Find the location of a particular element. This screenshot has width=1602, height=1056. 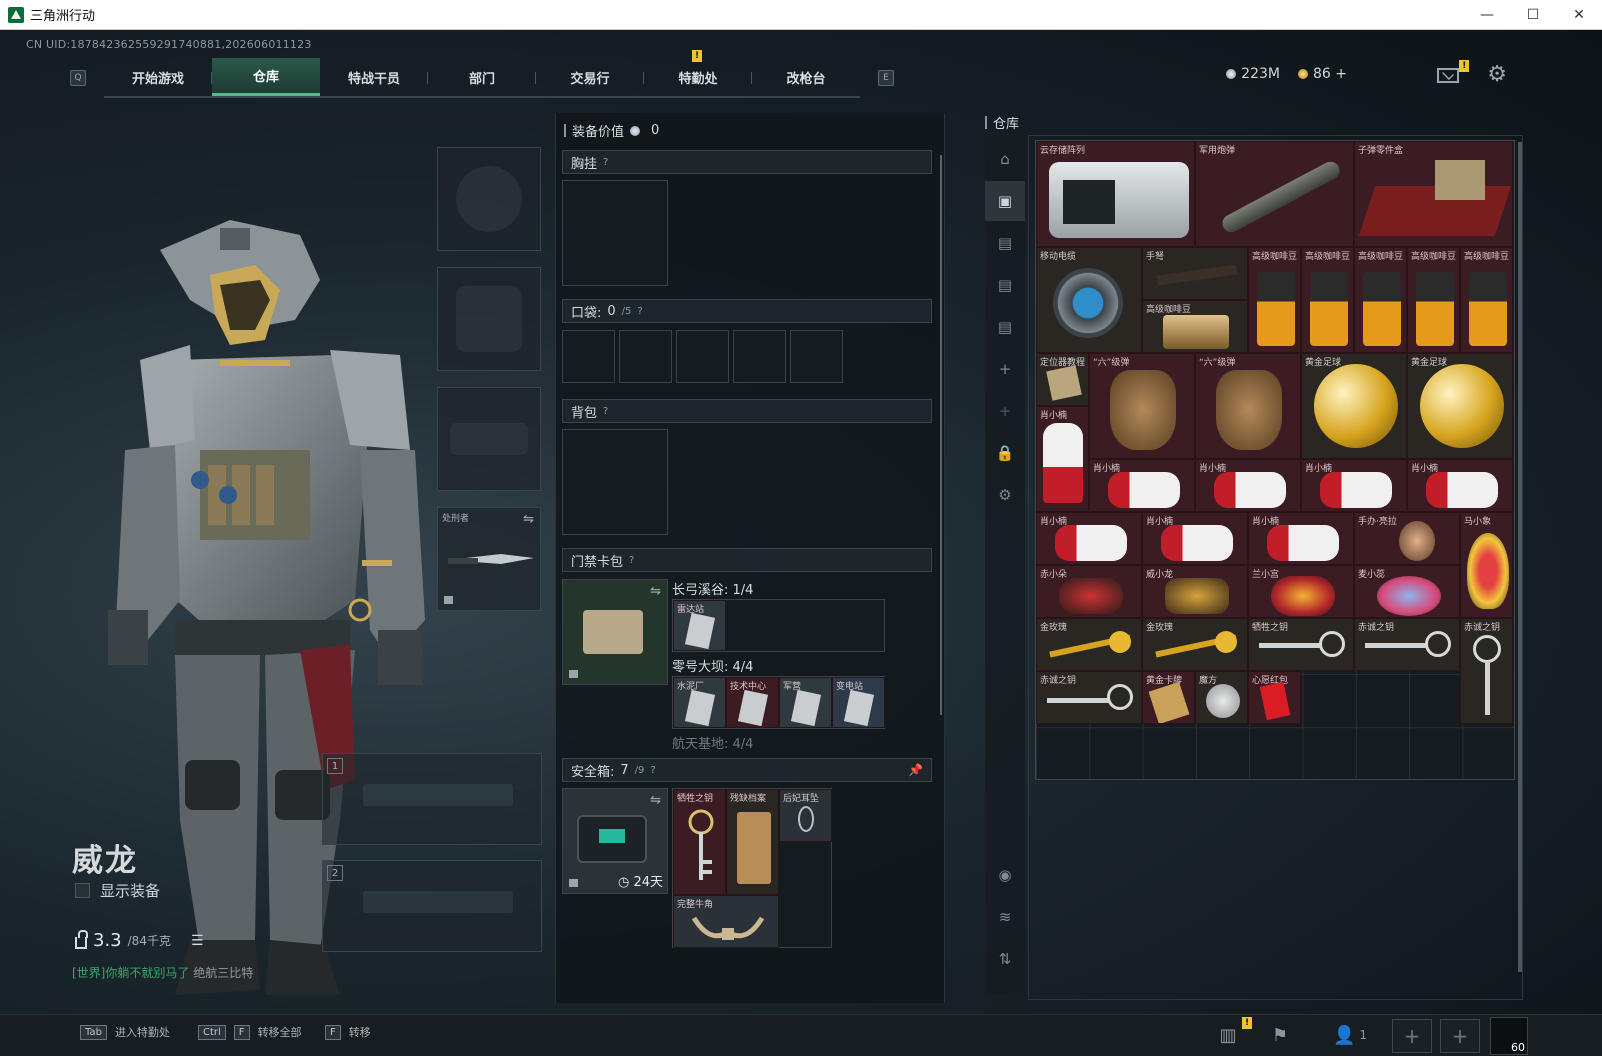

tab-department: 部门 is located at coordinates (482, 77).